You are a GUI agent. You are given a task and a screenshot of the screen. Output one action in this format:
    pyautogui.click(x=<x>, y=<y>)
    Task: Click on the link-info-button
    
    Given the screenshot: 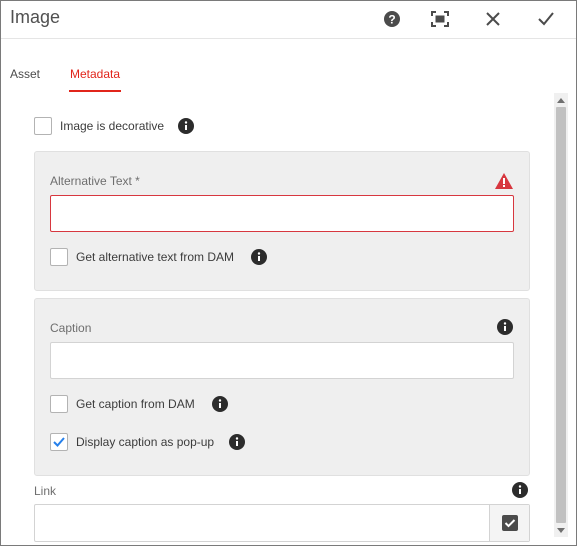 What is the action you would take?
    pyautogui.click(x=520, y=490)
    